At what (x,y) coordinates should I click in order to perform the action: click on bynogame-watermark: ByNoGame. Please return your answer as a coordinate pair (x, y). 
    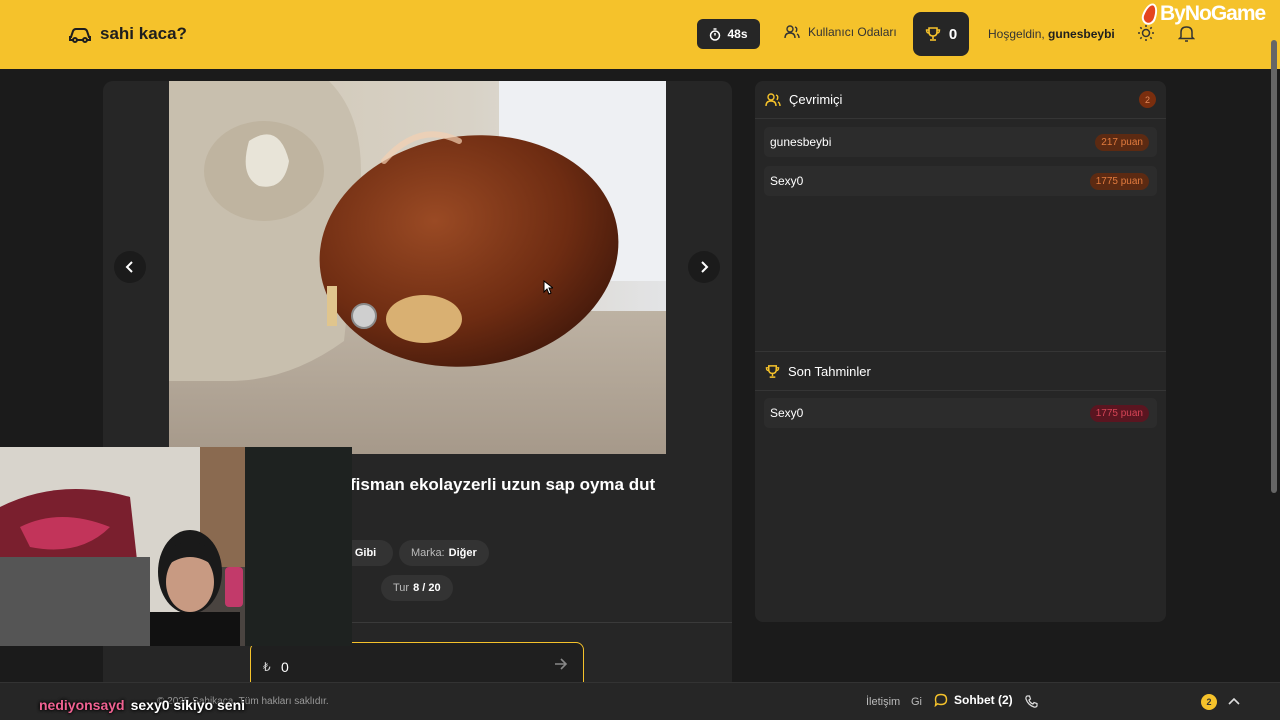
    Looking at the image, I should click on (1202, 14).